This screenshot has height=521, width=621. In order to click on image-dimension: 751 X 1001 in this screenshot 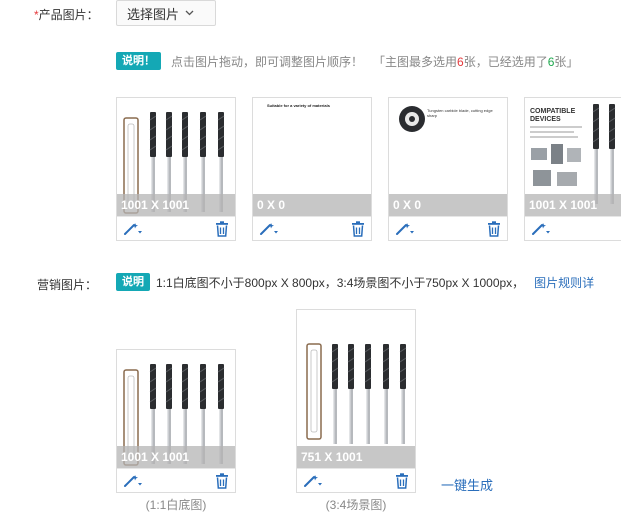, I will do `click(356, 457)`.